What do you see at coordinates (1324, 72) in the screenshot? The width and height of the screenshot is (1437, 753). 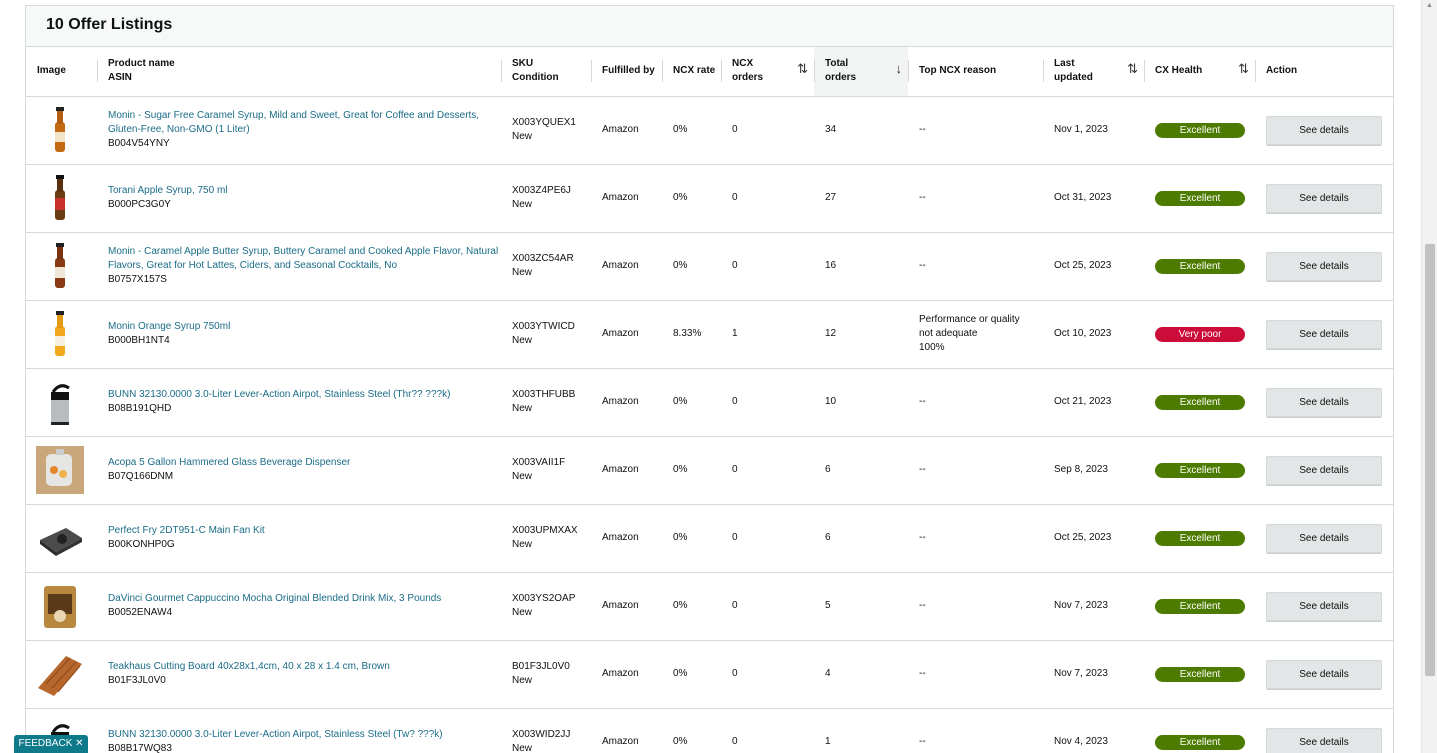 I see `col-action: Action` at bounding box center [1324, 72].